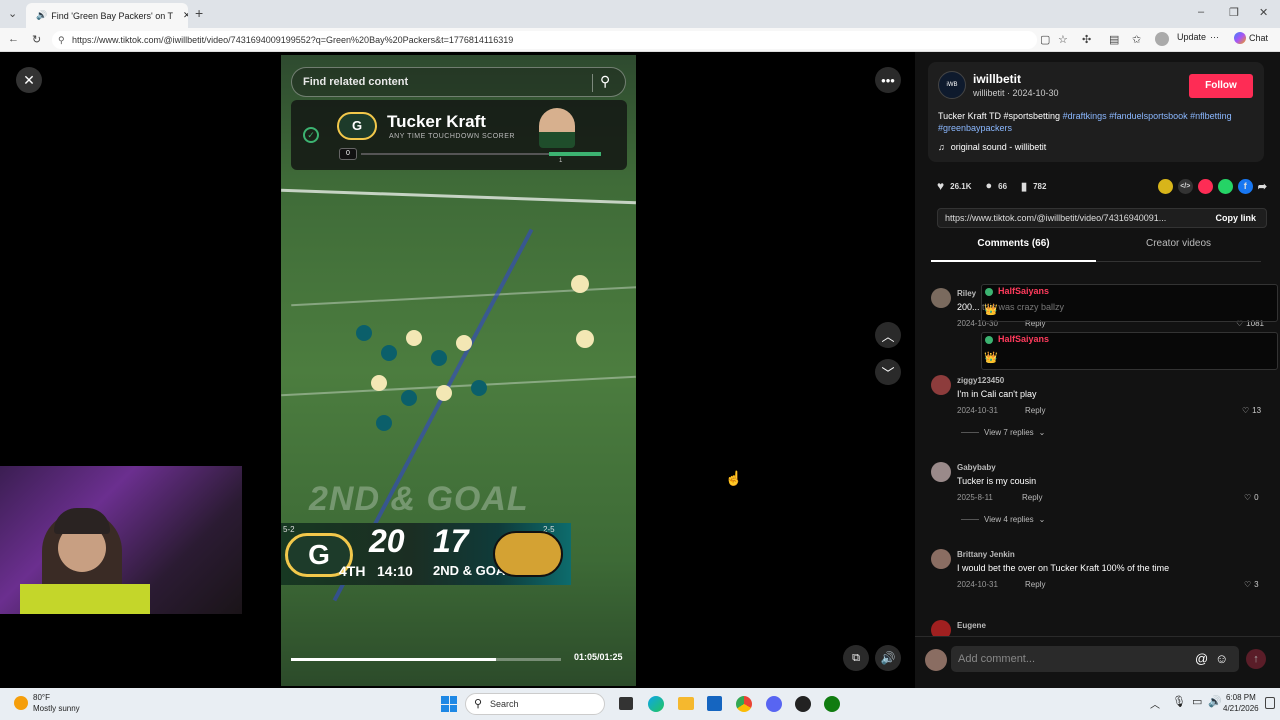 This screenshot has width=1280, height=720. Describe the element at coordinates (580, 284) in the screenshot. I see `receiver-player` at that location.